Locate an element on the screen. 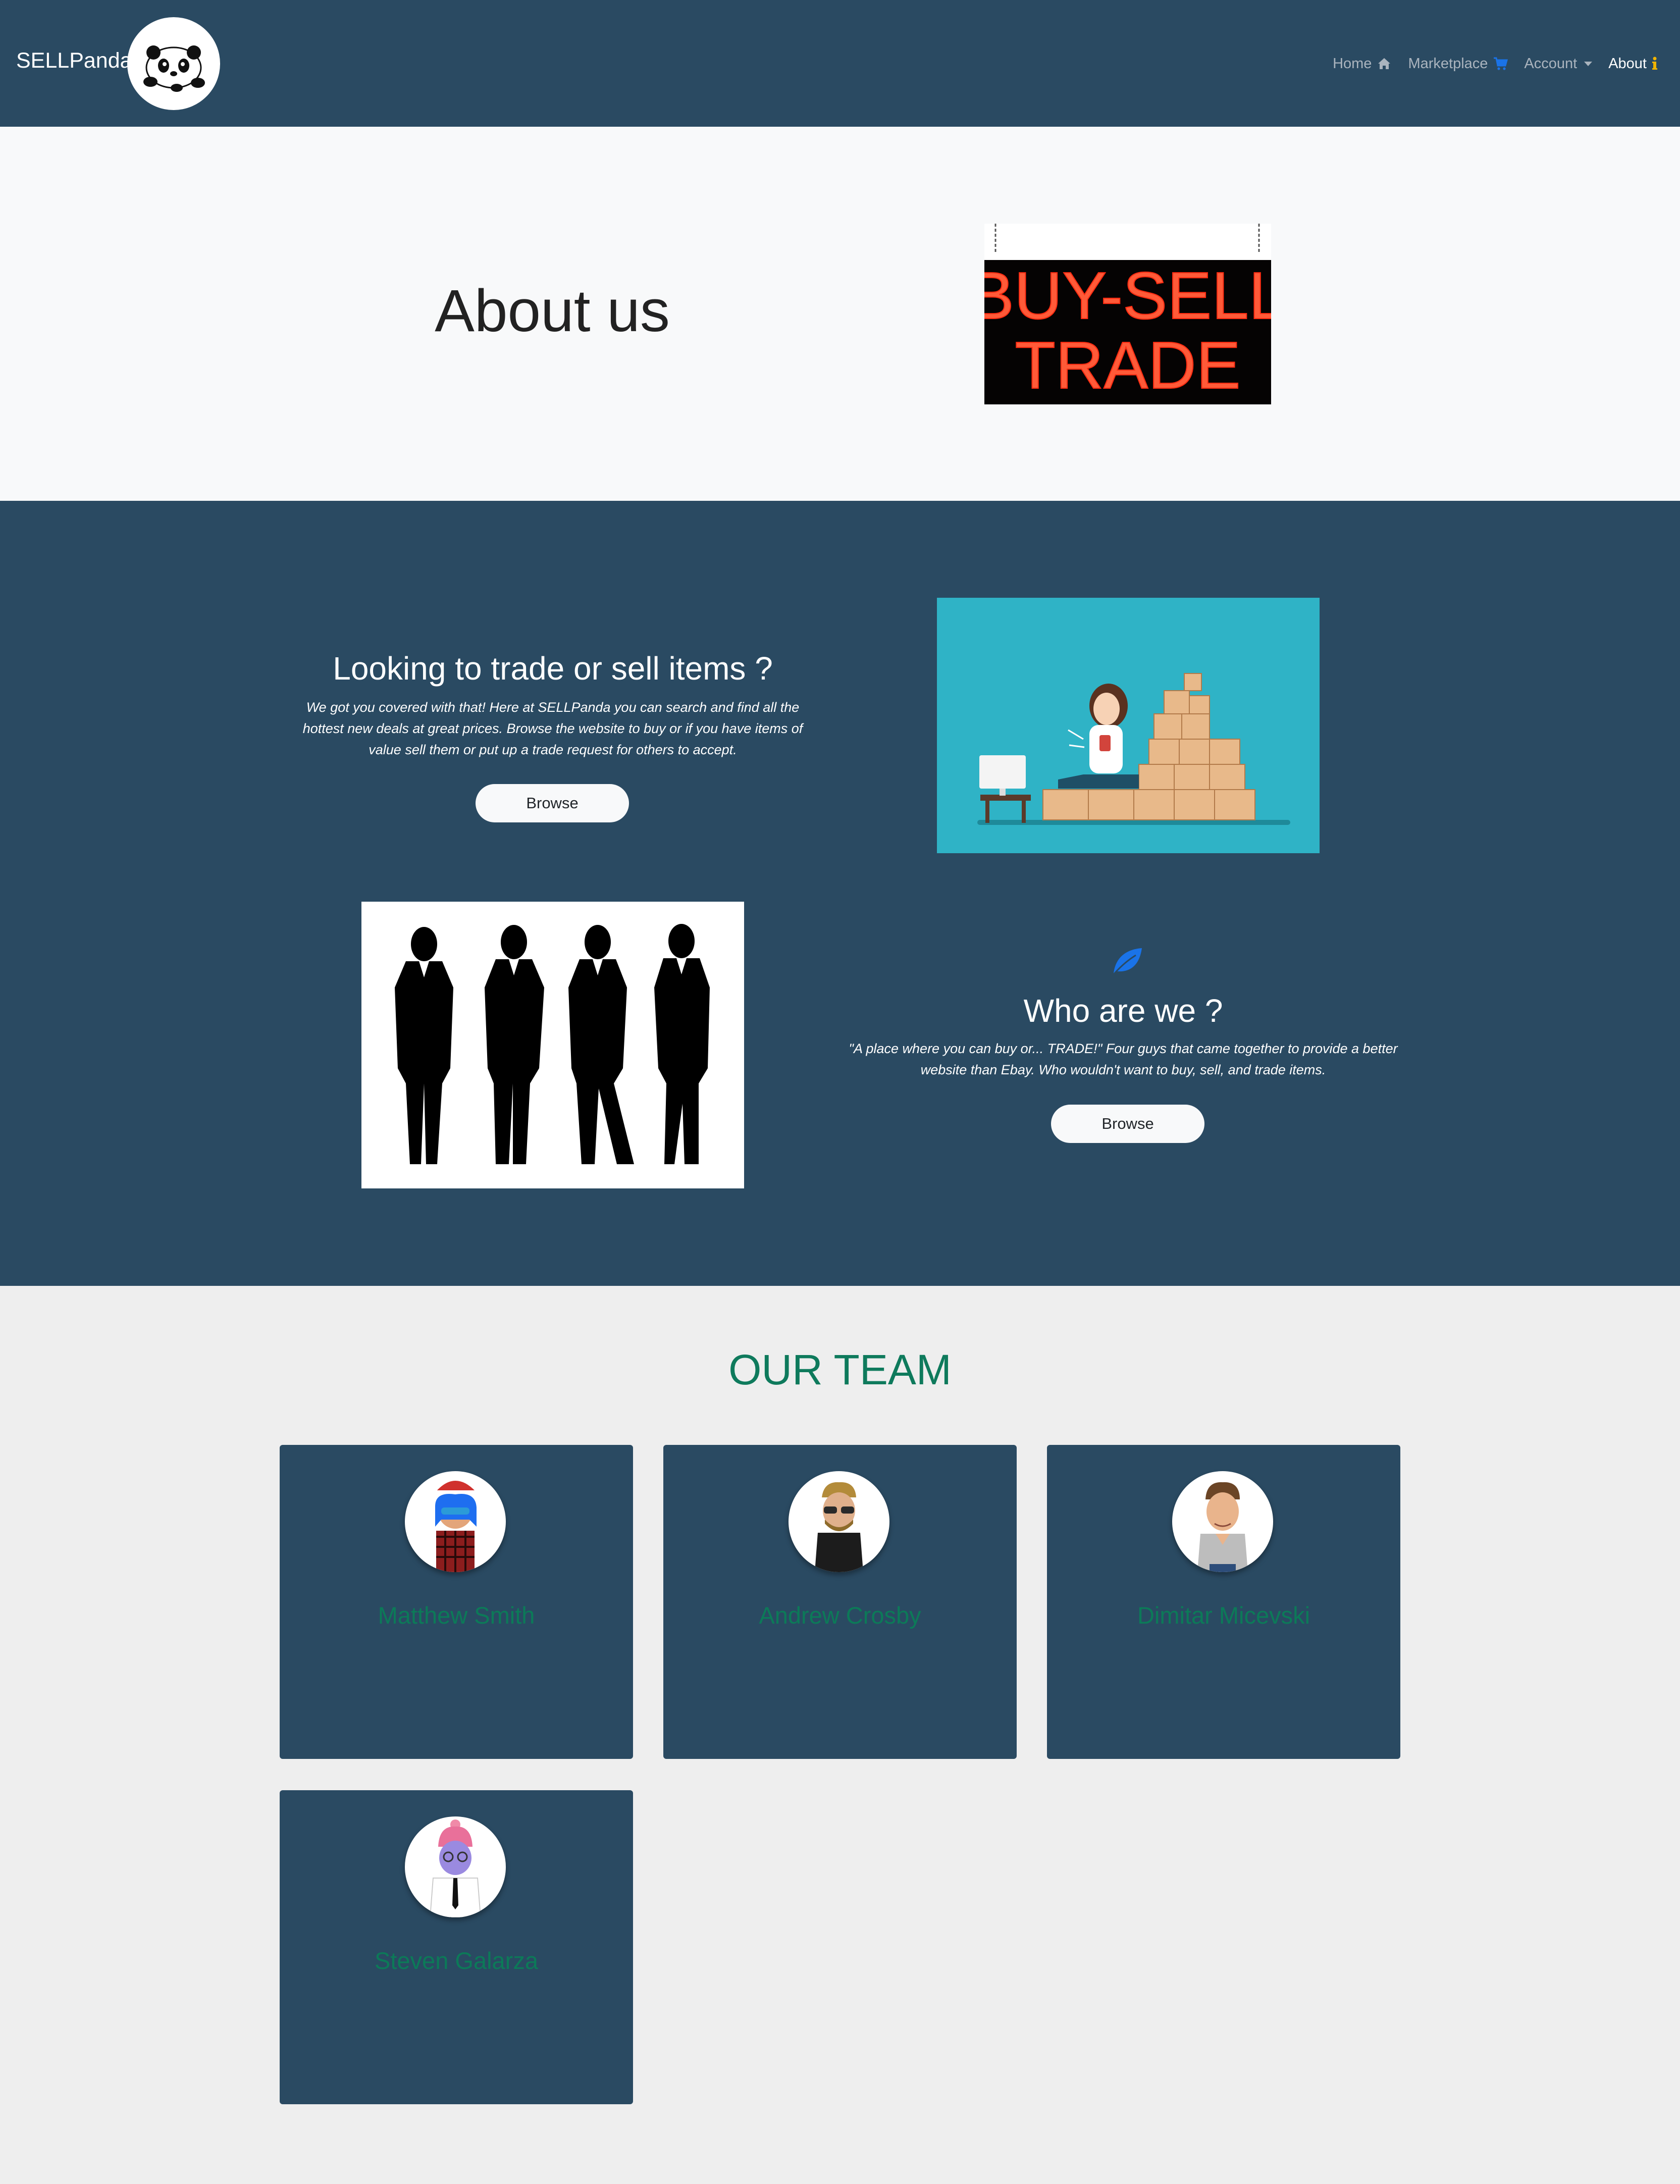 Image resolution: width=1680 pixels, height=2184 pixels. caret-down-icon is located at coordinates (1588, 63).